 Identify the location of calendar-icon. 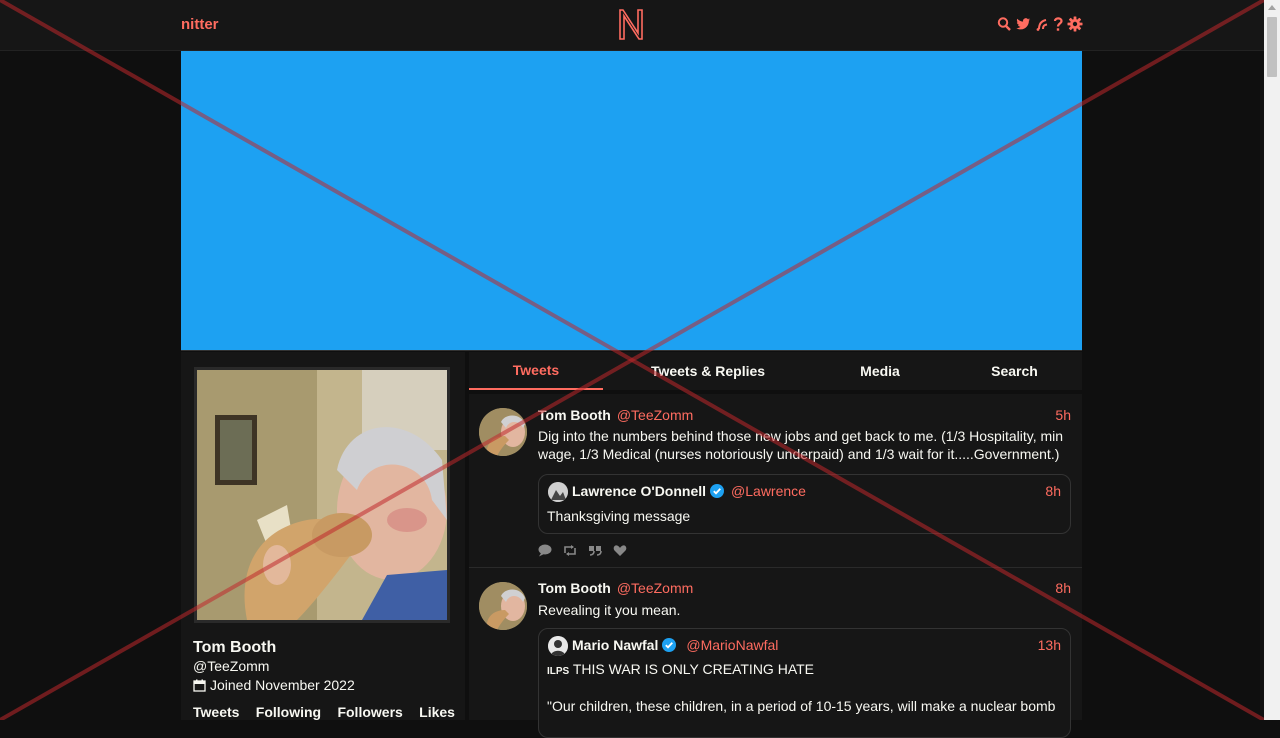
(199, 685).